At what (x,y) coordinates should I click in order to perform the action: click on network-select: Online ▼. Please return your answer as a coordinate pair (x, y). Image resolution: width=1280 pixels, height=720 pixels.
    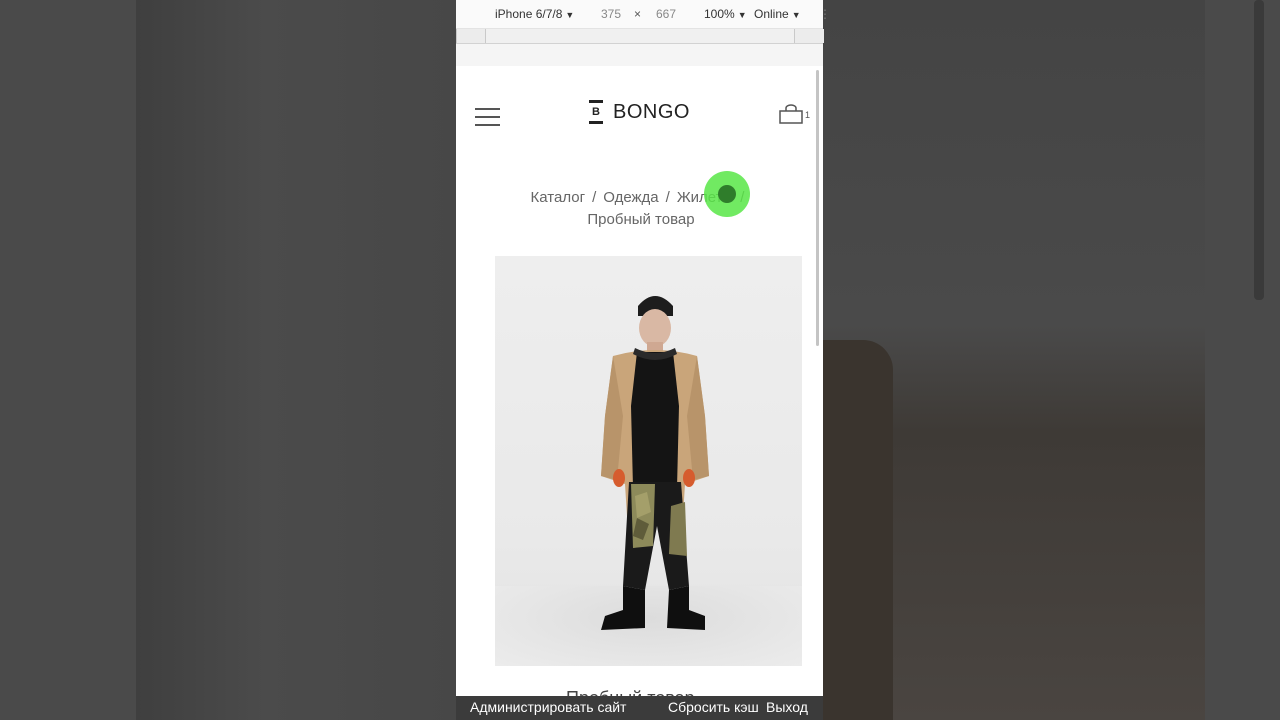
    Looking at the image, I should click on (777, 14).